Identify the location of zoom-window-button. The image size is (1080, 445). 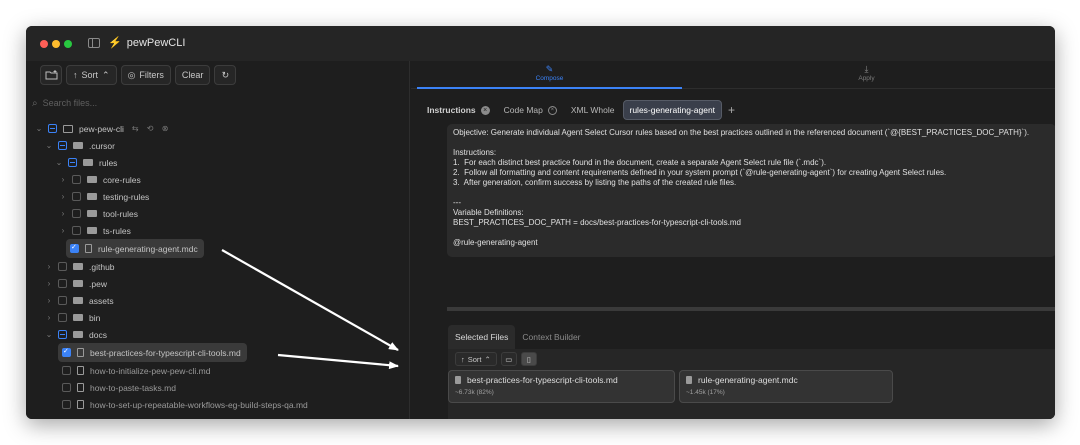
(68, 44).